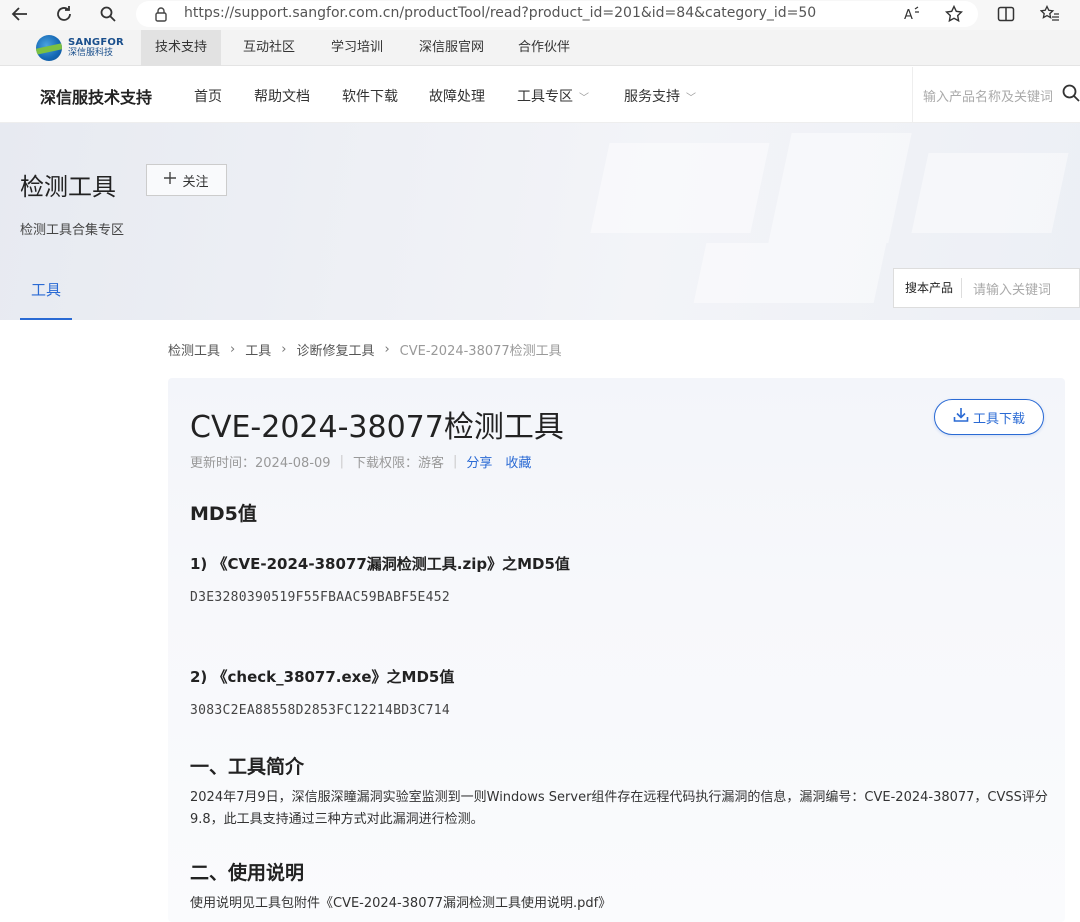 This screenshot has height=922, width=1080. Describe the element at coordinates (195, 182) in the screenshot. I see `follow-label: 关注` at that location.